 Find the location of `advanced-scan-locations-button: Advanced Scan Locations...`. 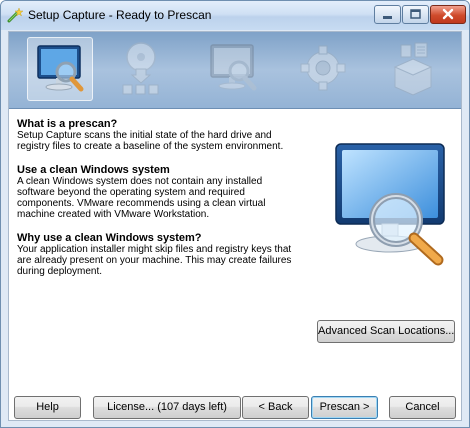

advanced-scan-locations-button: Advanced Scan Locations... is located at coordinates (386, 331).